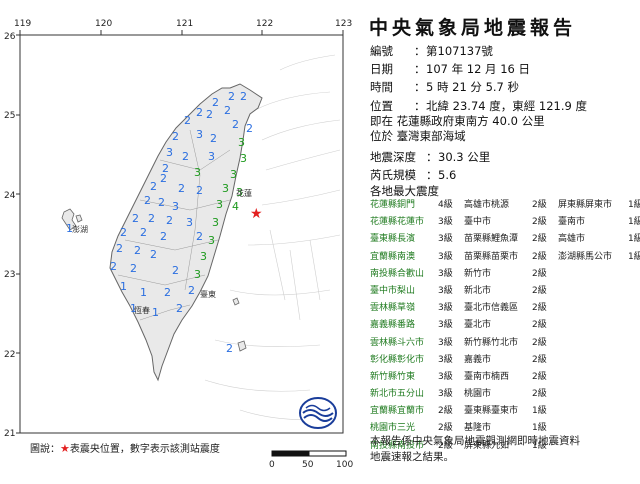 This screenshot has height=484, width=640. Describe the element at coordinates (235, 206) in the screenshot. I see `station-intensity: 4` at that location.